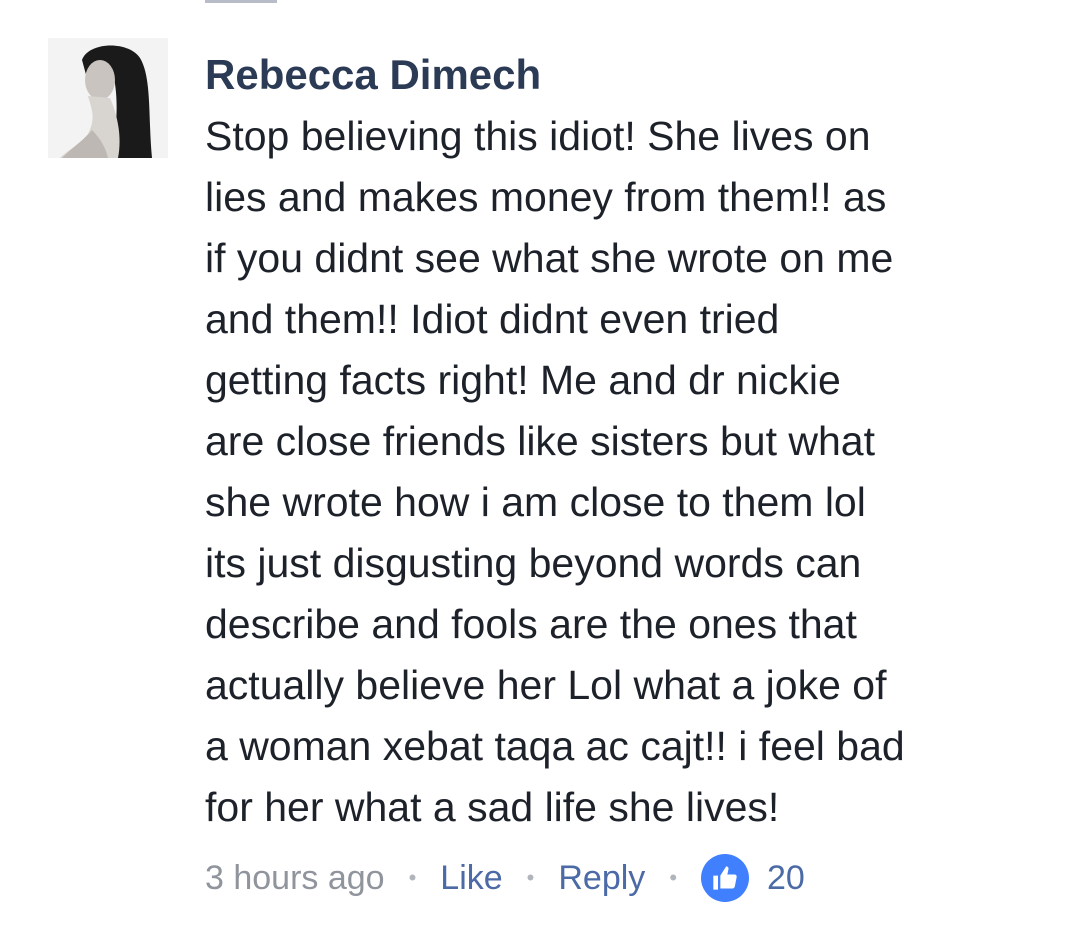 Image resolution: width=1080 pixels, height=933 pixels. Describe the element at coordinates (630, 75) in the screenshot. I see `comment-author: Rebecca Dimech` at that location.